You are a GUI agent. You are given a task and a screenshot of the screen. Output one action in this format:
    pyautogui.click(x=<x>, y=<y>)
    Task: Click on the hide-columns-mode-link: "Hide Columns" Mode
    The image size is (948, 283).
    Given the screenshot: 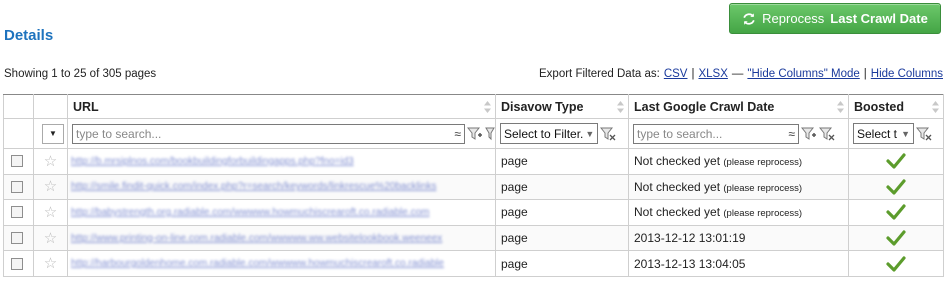 What is the action you would take?
    pyautogui.click(x=803, y=74)
    